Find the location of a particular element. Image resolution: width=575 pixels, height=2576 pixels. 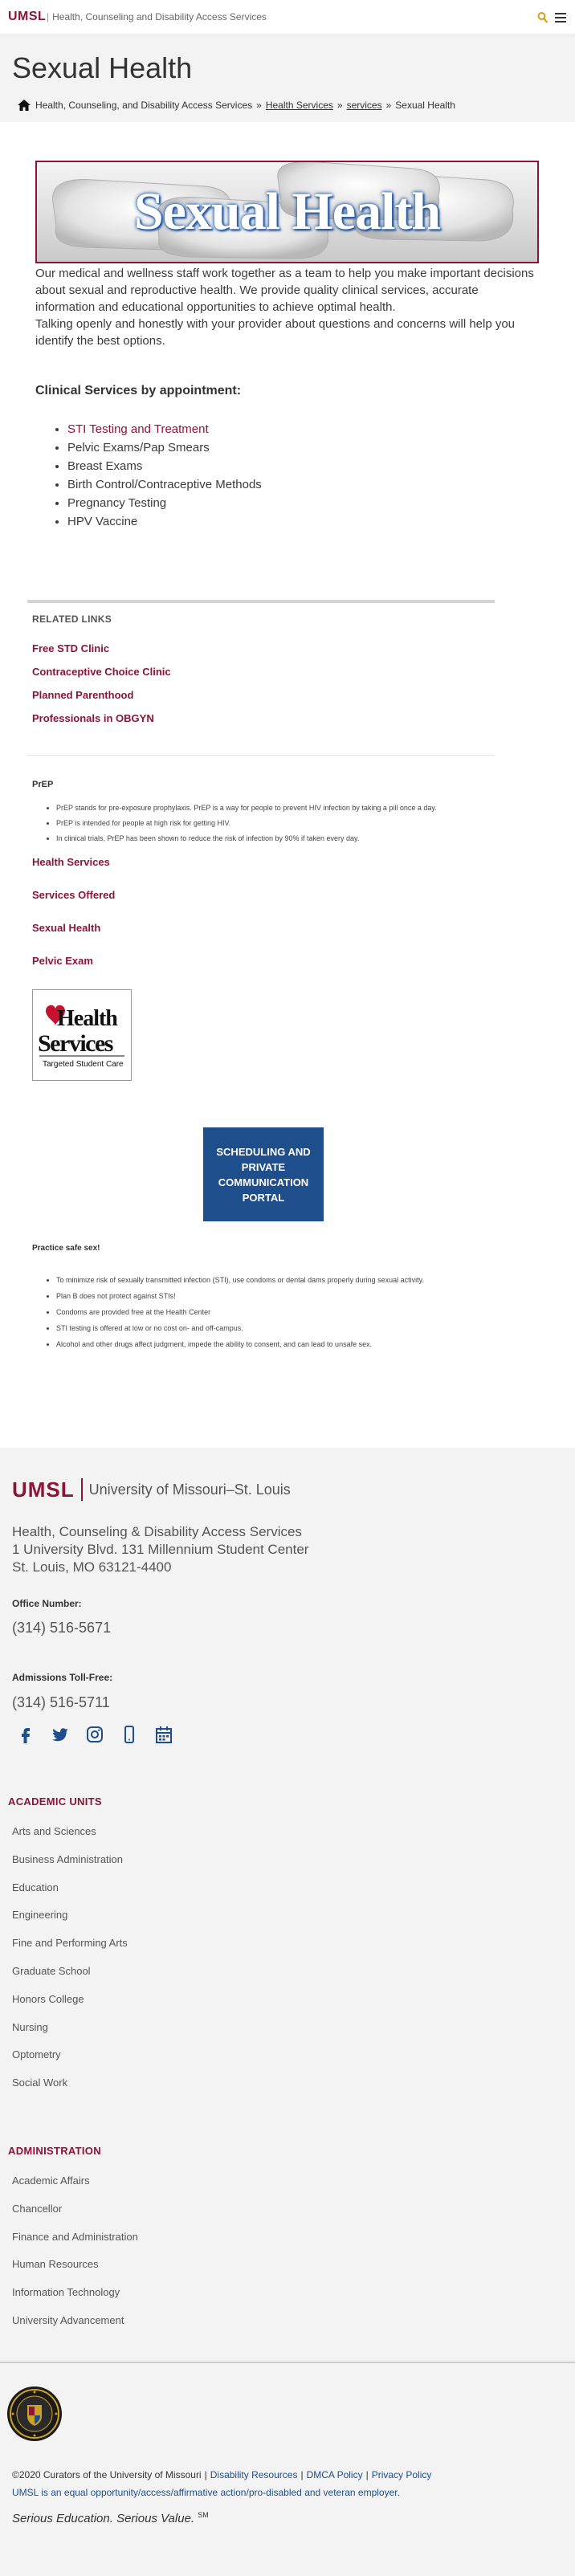

related-link: Free STD Clinic is located at coordinates (71, 648).